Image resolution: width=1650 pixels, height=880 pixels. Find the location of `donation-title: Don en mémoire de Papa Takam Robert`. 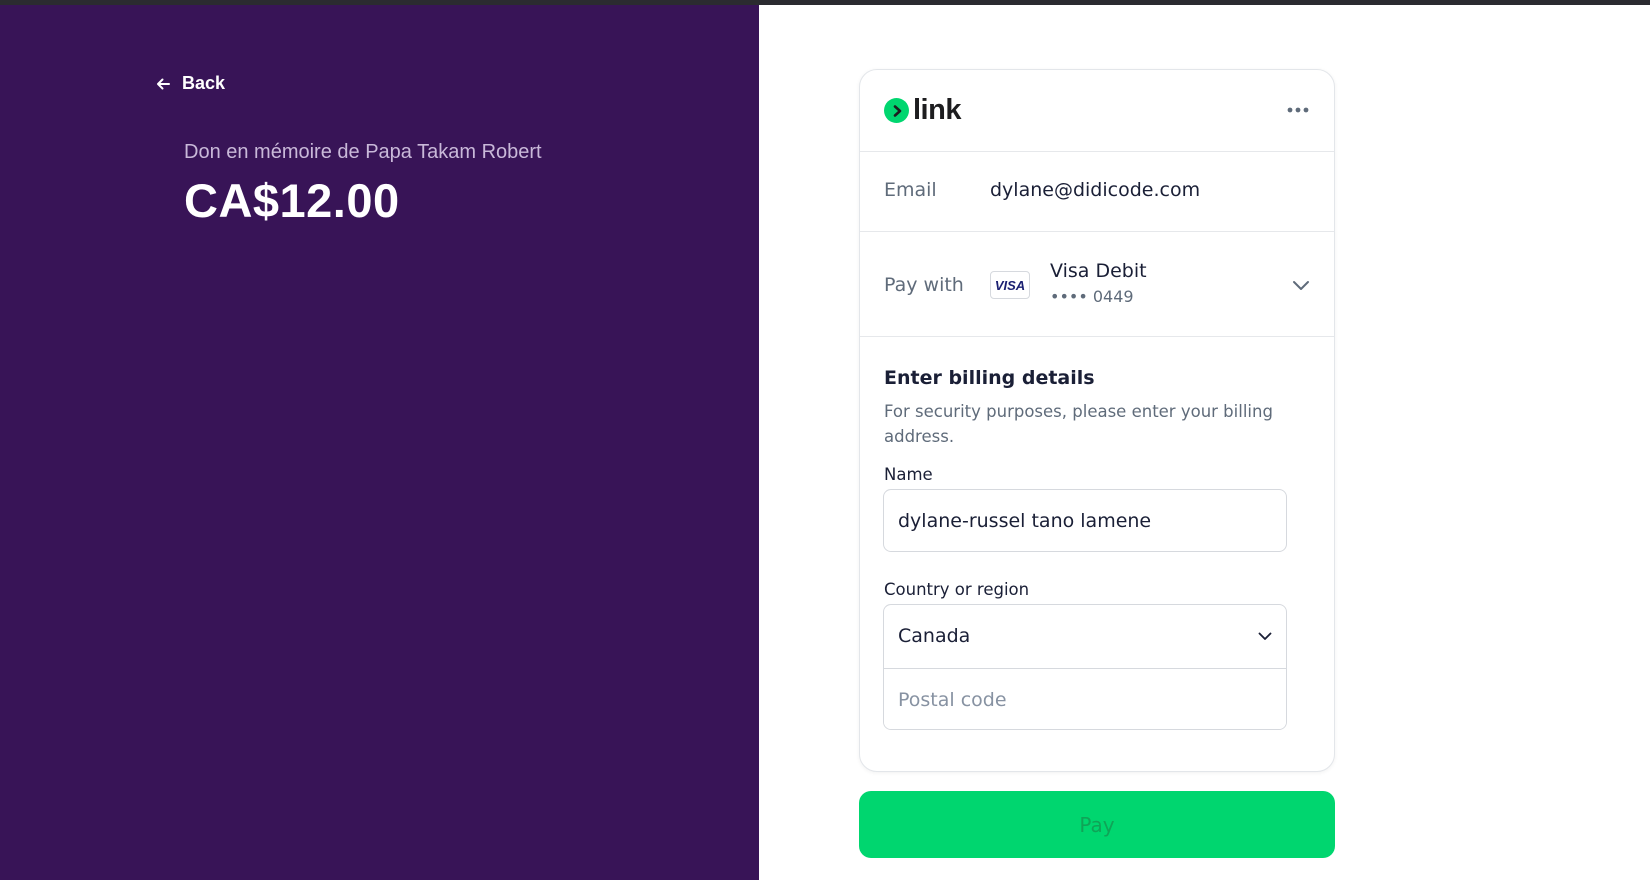

donation-title: Don en mémoire de Papa Takam Robert is located at coordinates (363, 152).